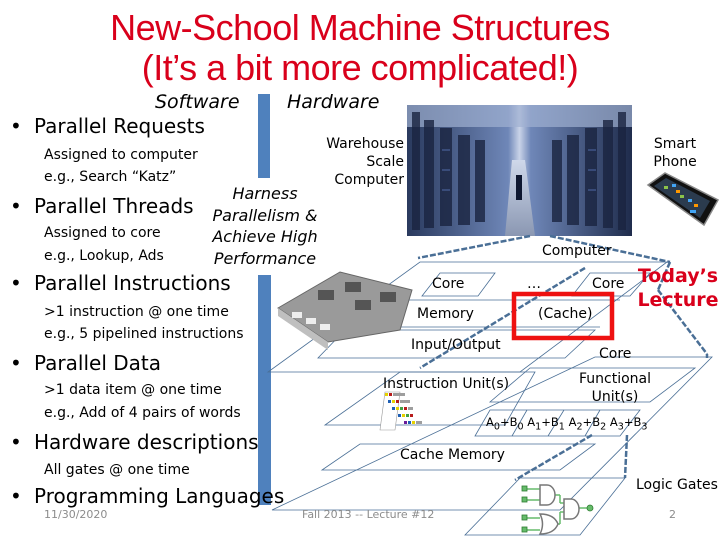  What do you see at coordinates (675, 153) in the screenshot?
I see `smartphone-label: Smart Phone` at bounding box center [675, 153].